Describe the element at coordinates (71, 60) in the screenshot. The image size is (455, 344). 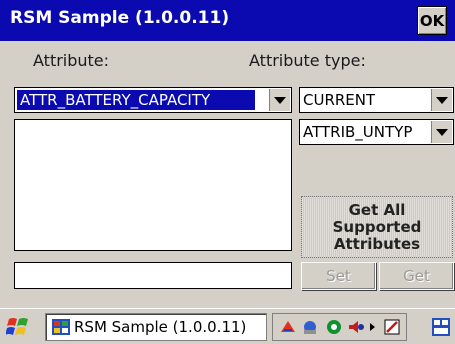
I see `attribute-label: Attribute:` at that location.